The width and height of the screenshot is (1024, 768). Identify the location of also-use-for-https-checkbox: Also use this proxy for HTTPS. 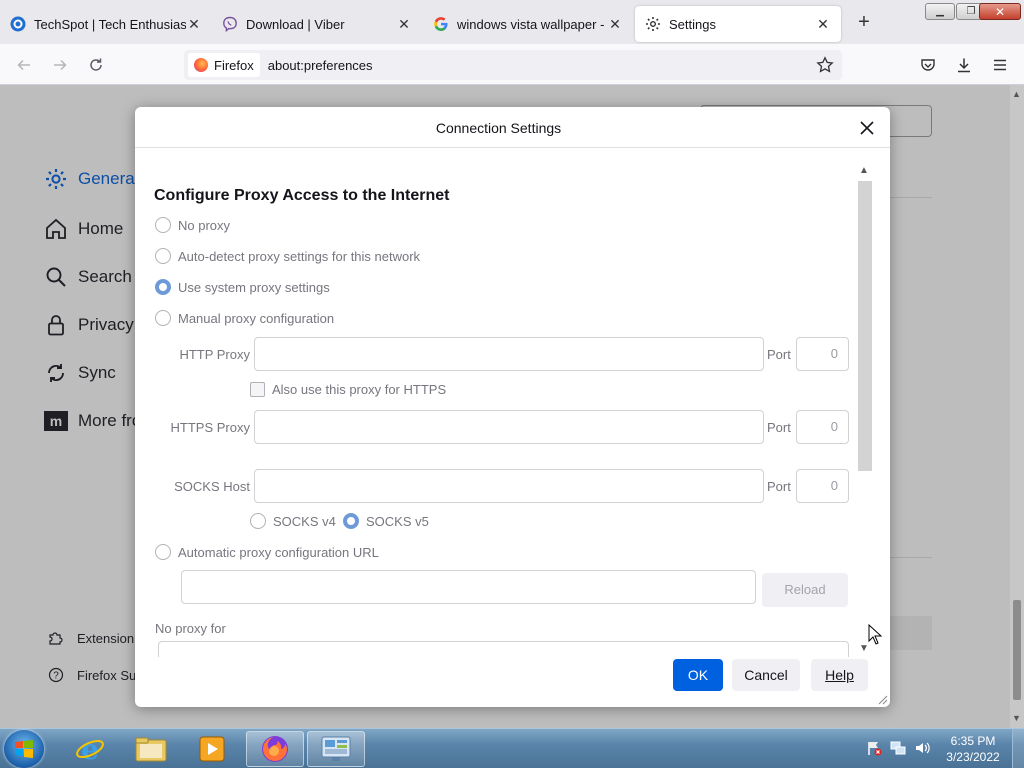
(348, 389).